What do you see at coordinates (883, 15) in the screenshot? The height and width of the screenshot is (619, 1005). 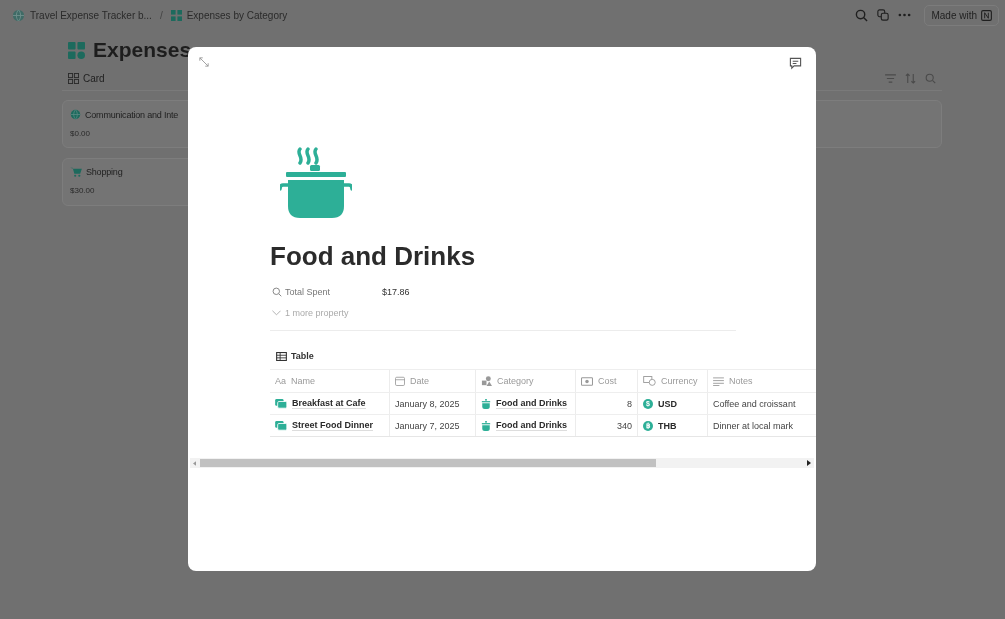 I see `duplicate-icon` at bounding box center [883, 15].